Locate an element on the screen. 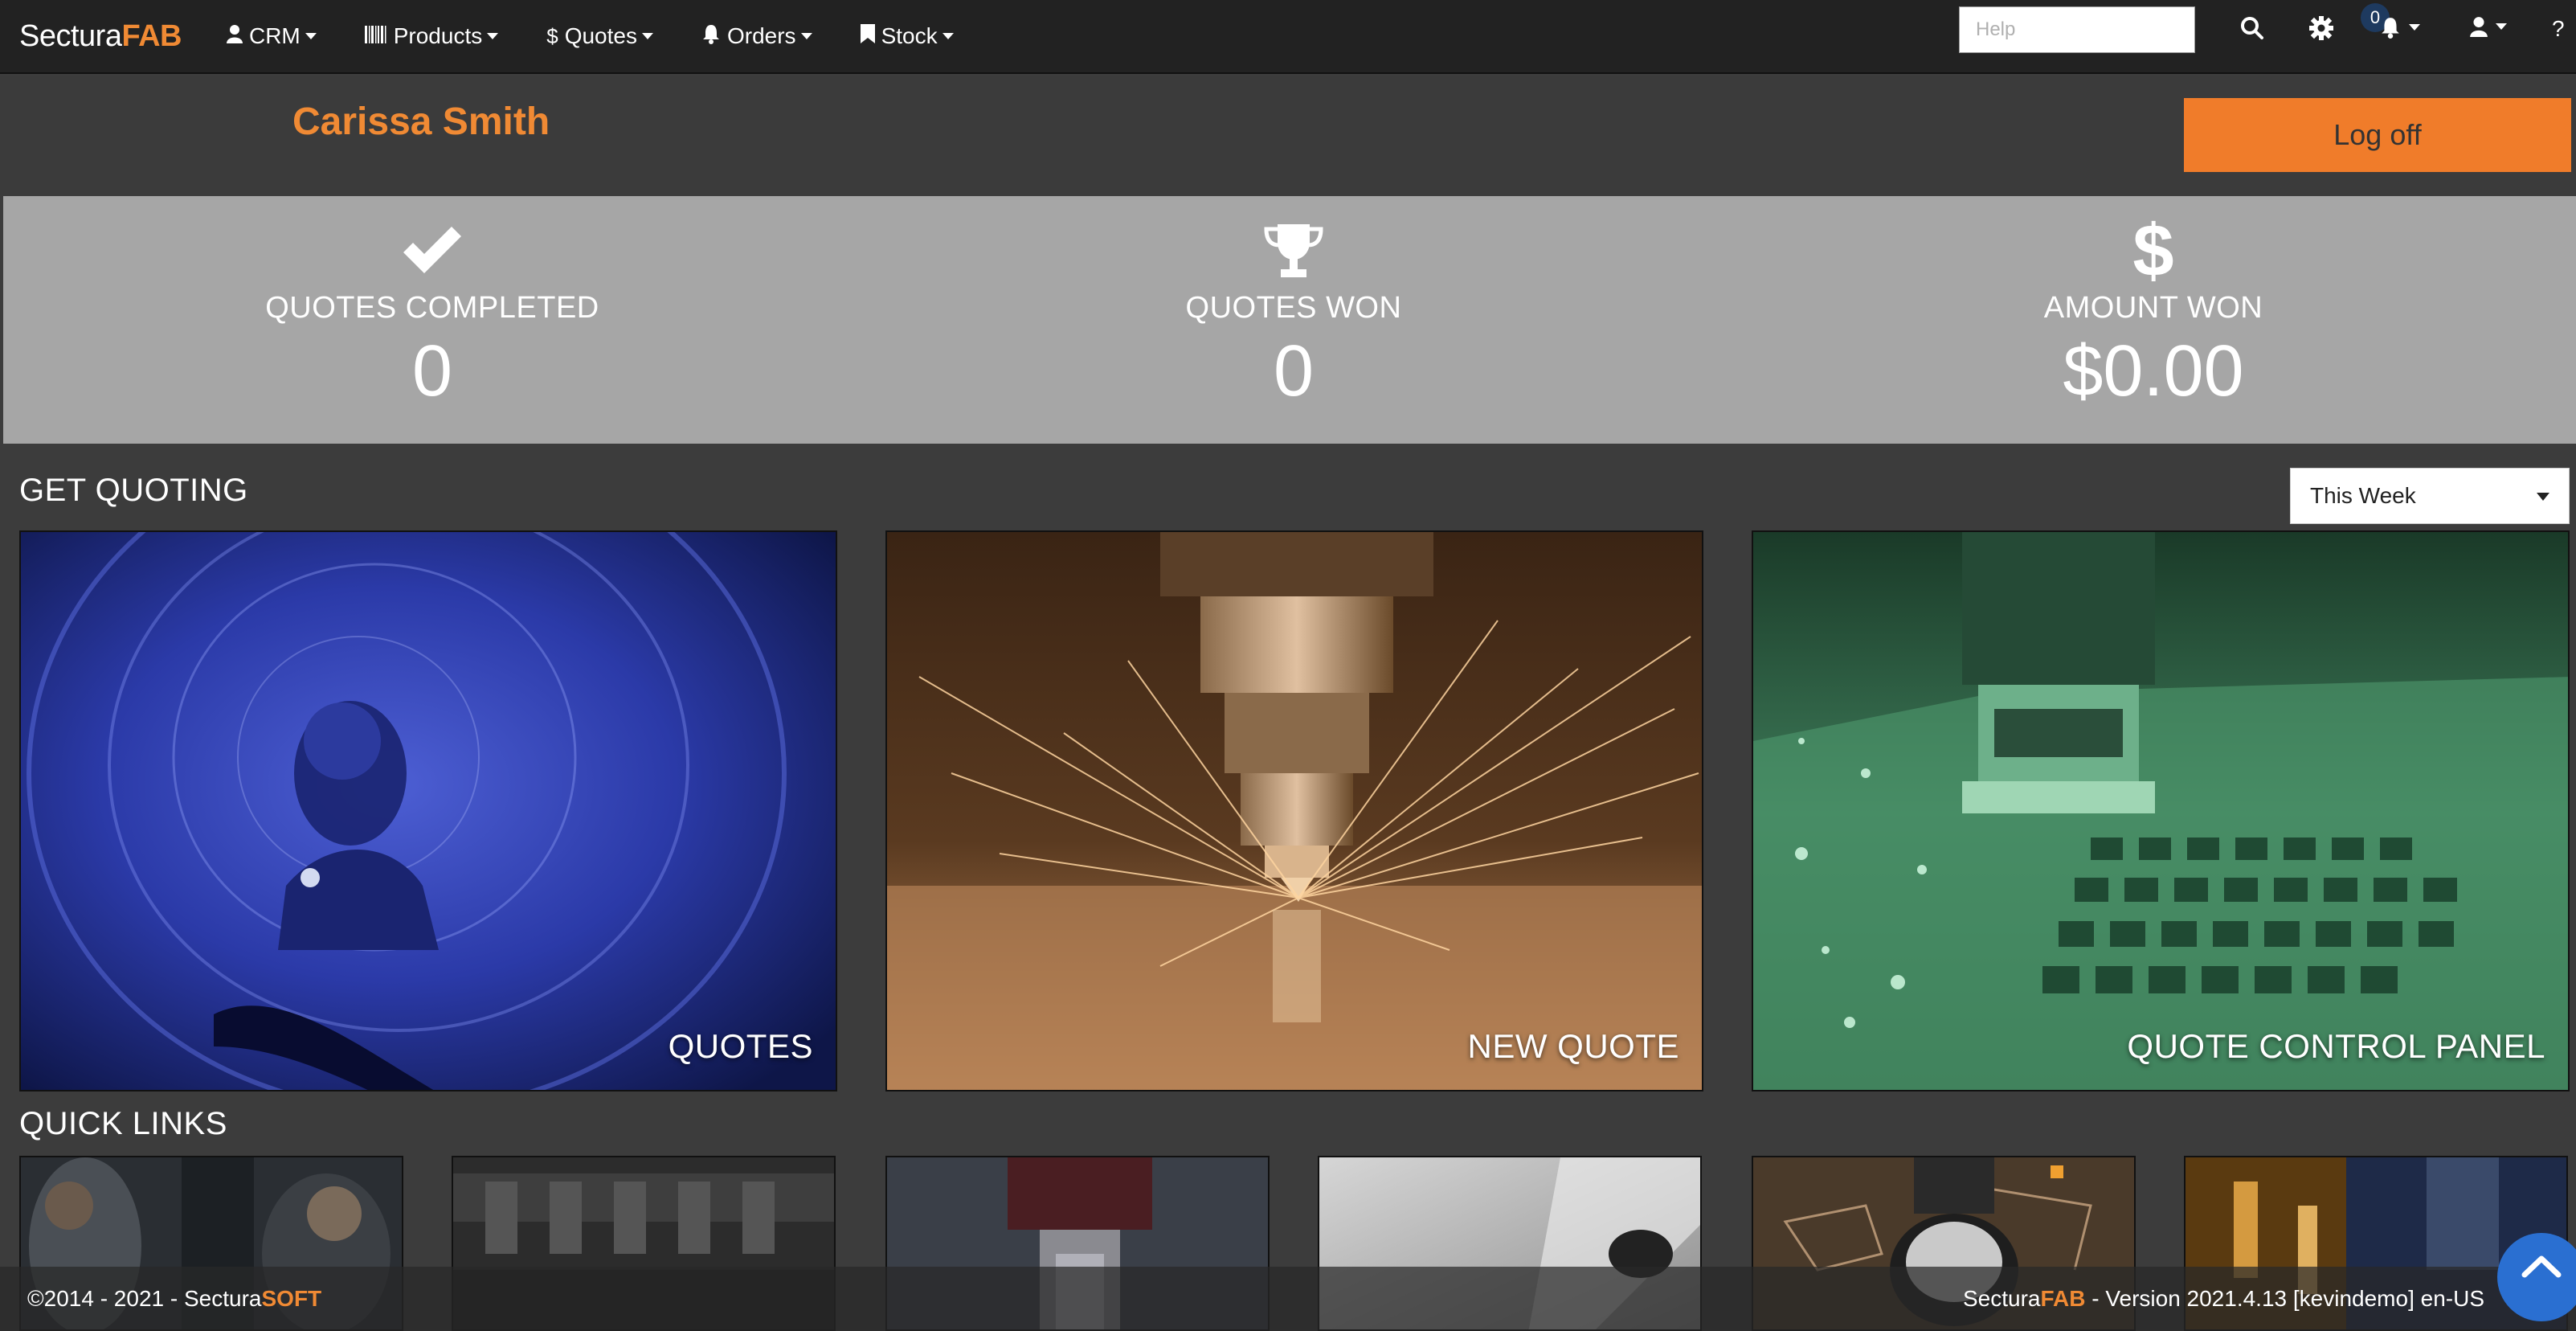  footer-copyright: ©2014 - 2021 - SecturaSOFT is located at coordinates (174, 1299).